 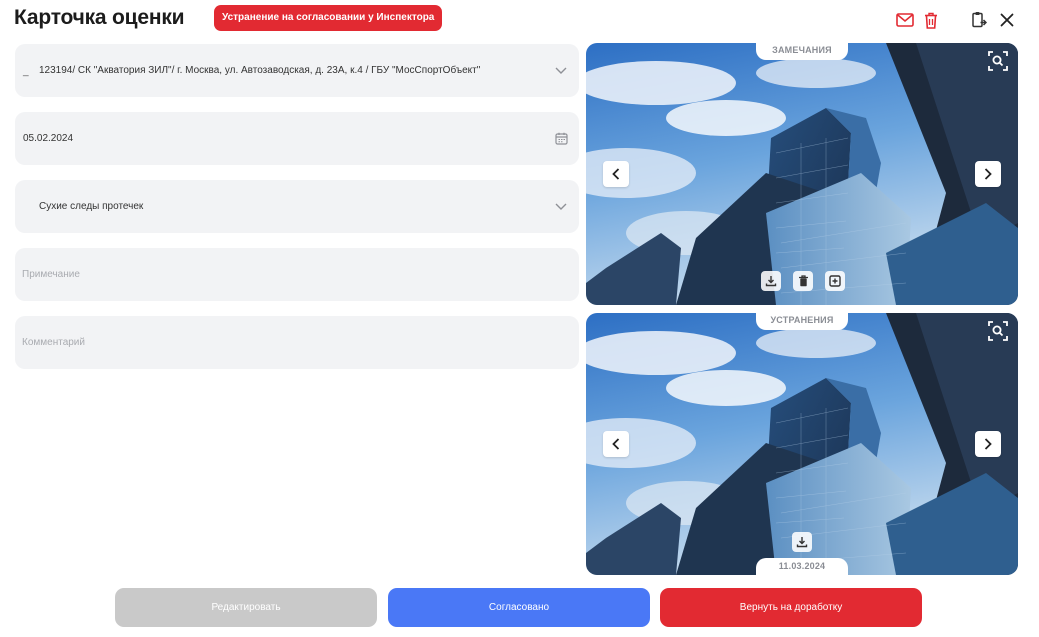 What do you see at coordinates (979, 20) in the screenshot?
I see `clipboard-icon` at bounding box center [979, 20].